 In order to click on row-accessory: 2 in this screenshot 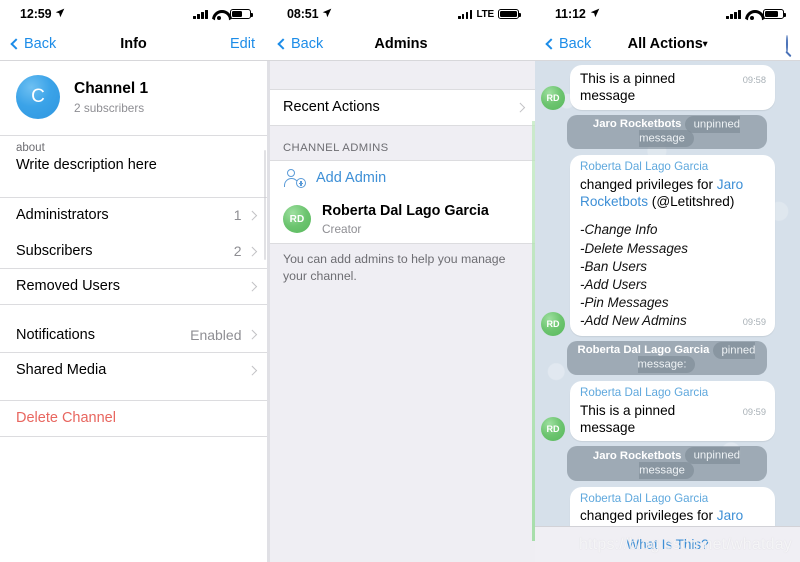, I will do `click(245, 250)`.